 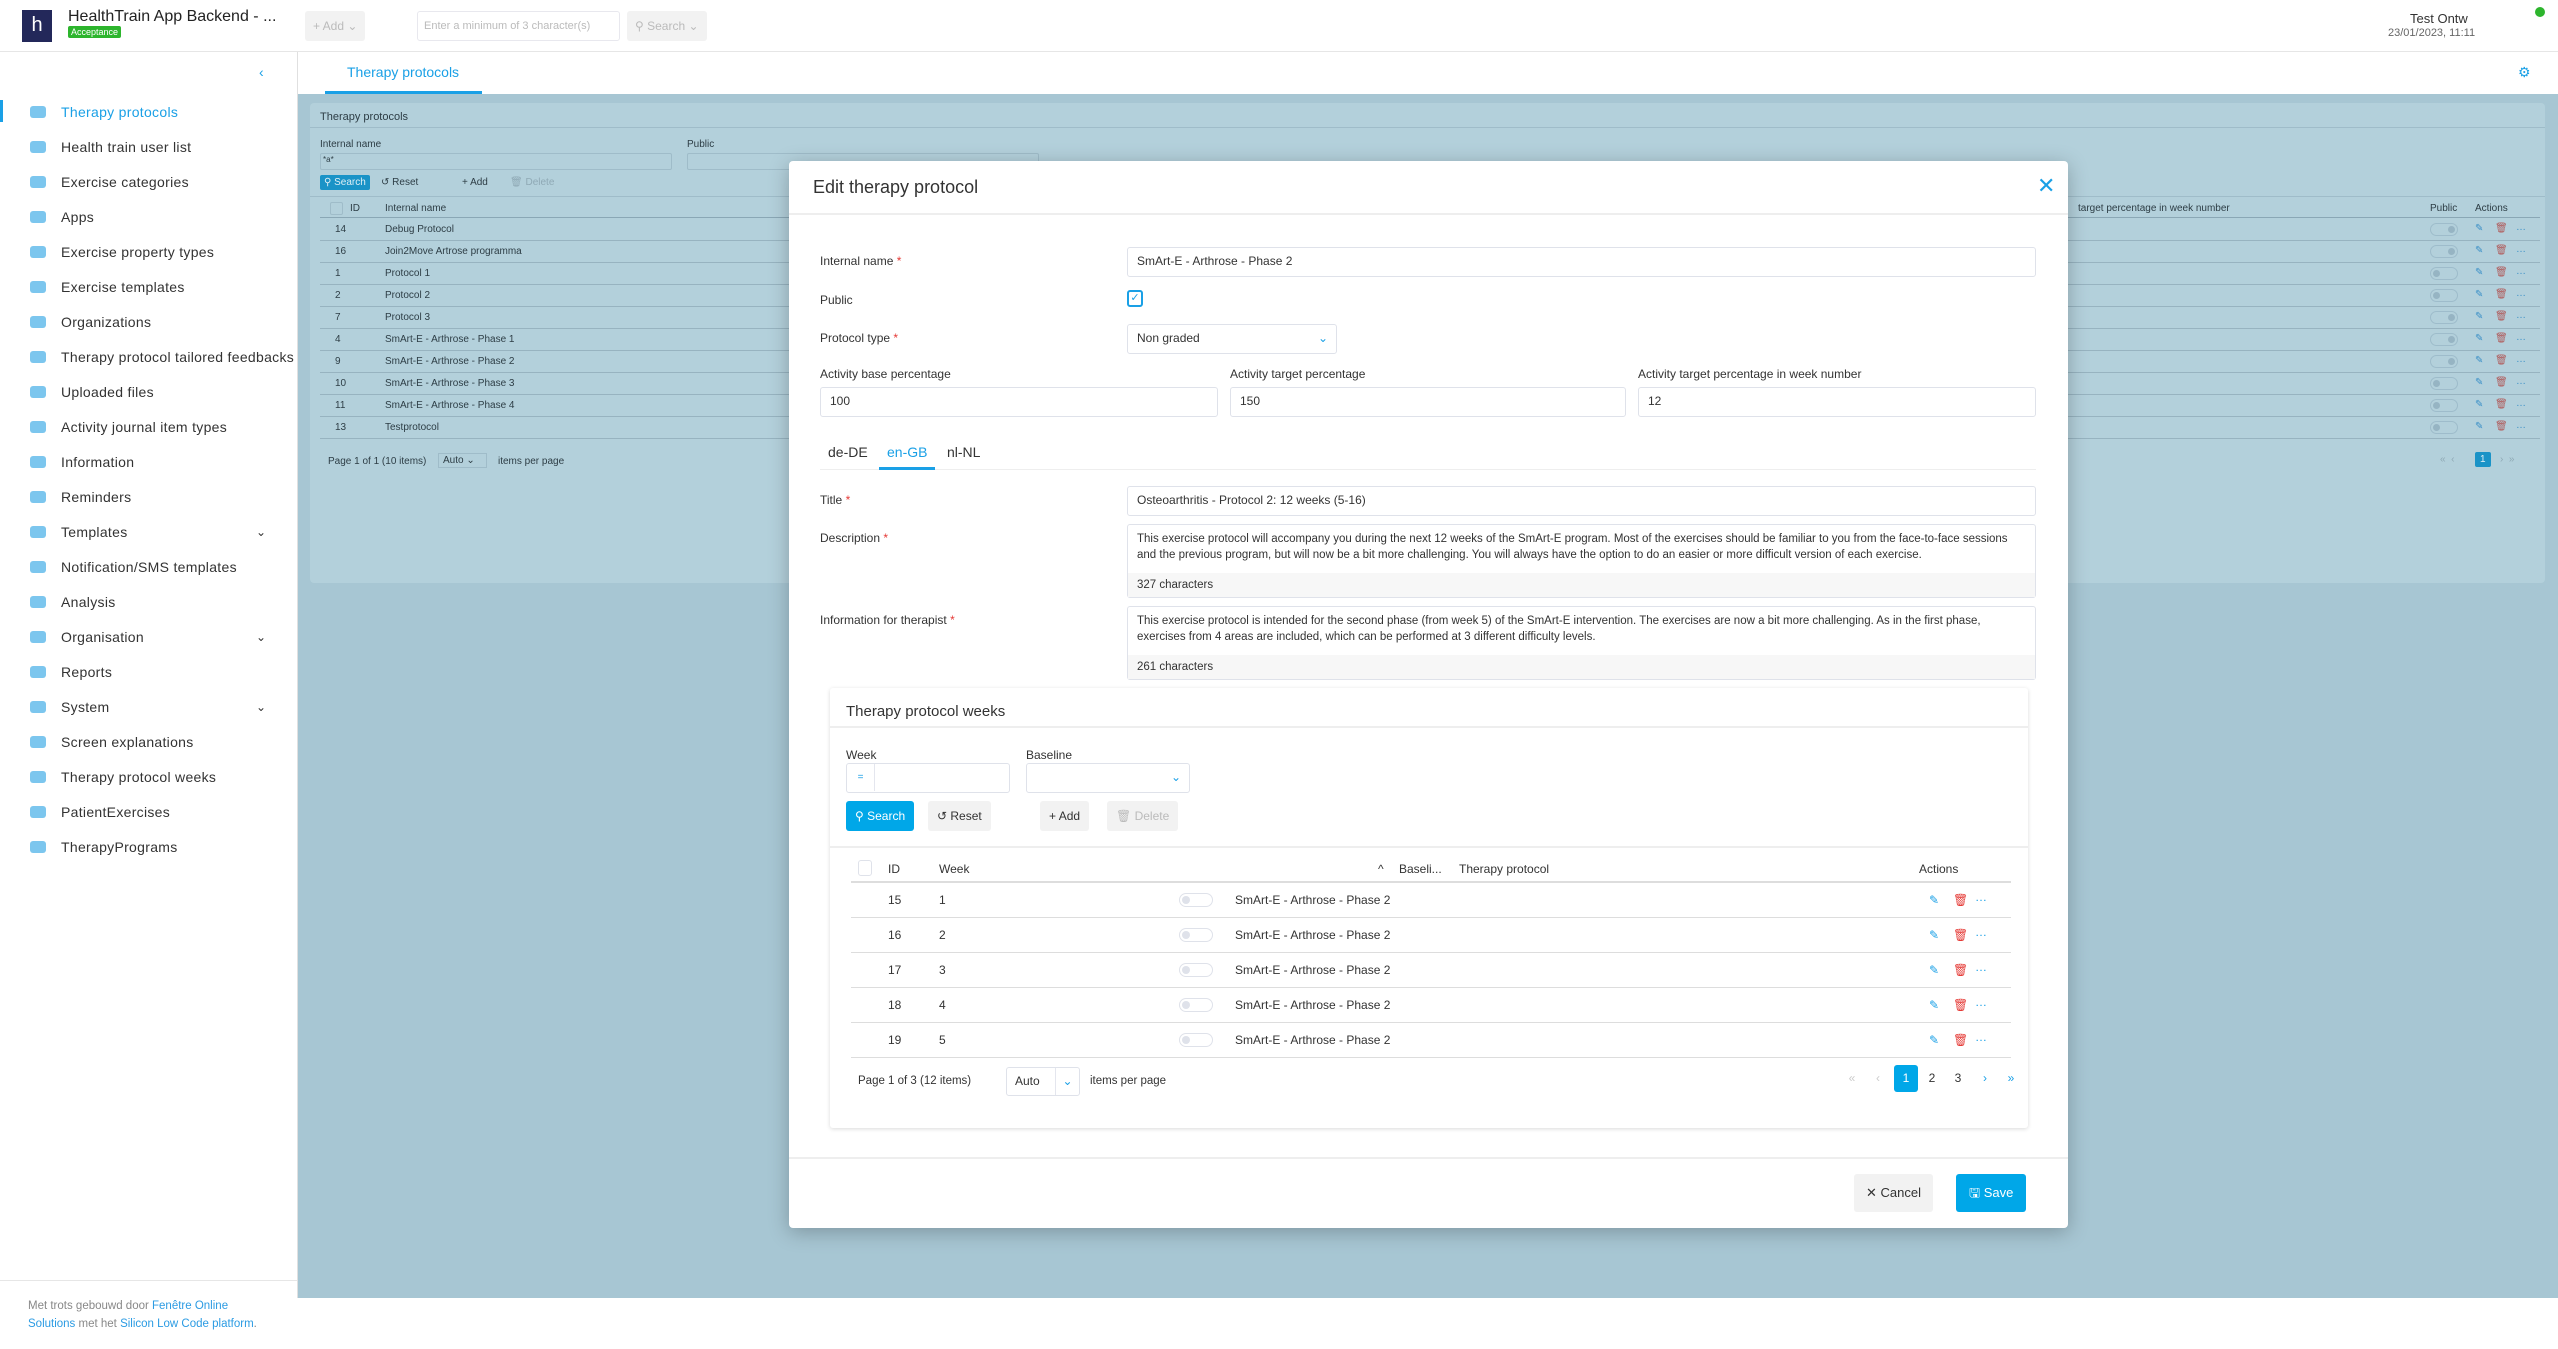 I want to click on sidebar-item-notification-sms-templates: Notification/SMS templates, so click(x=148, y=566).